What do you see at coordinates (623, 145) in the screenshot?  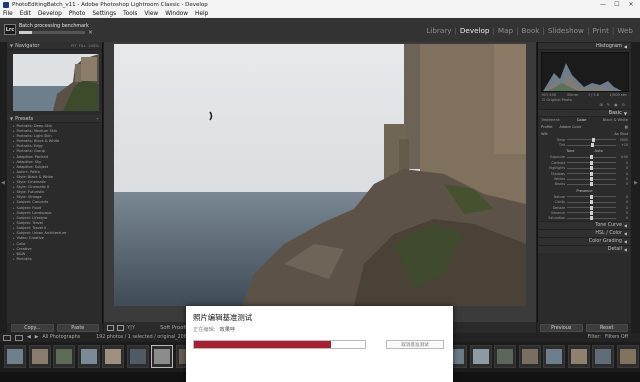 I see `slider-value: +10` at bounding box center [623, 145].